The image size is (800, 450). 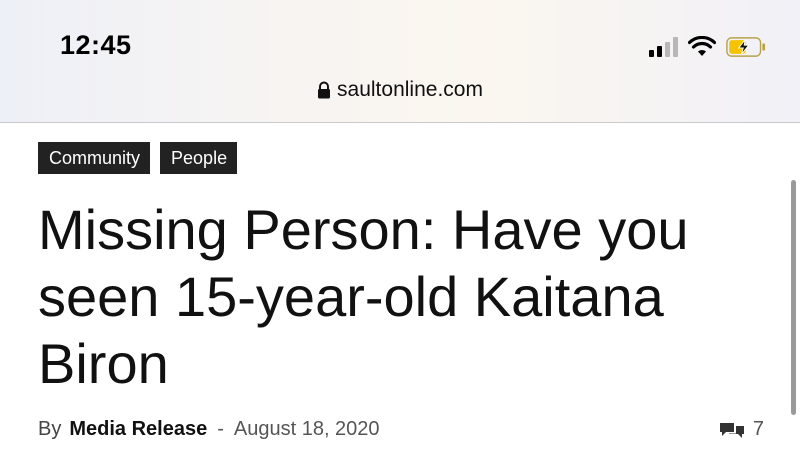 I want to click on status-time: 12:45, so click(x=96, y=45).